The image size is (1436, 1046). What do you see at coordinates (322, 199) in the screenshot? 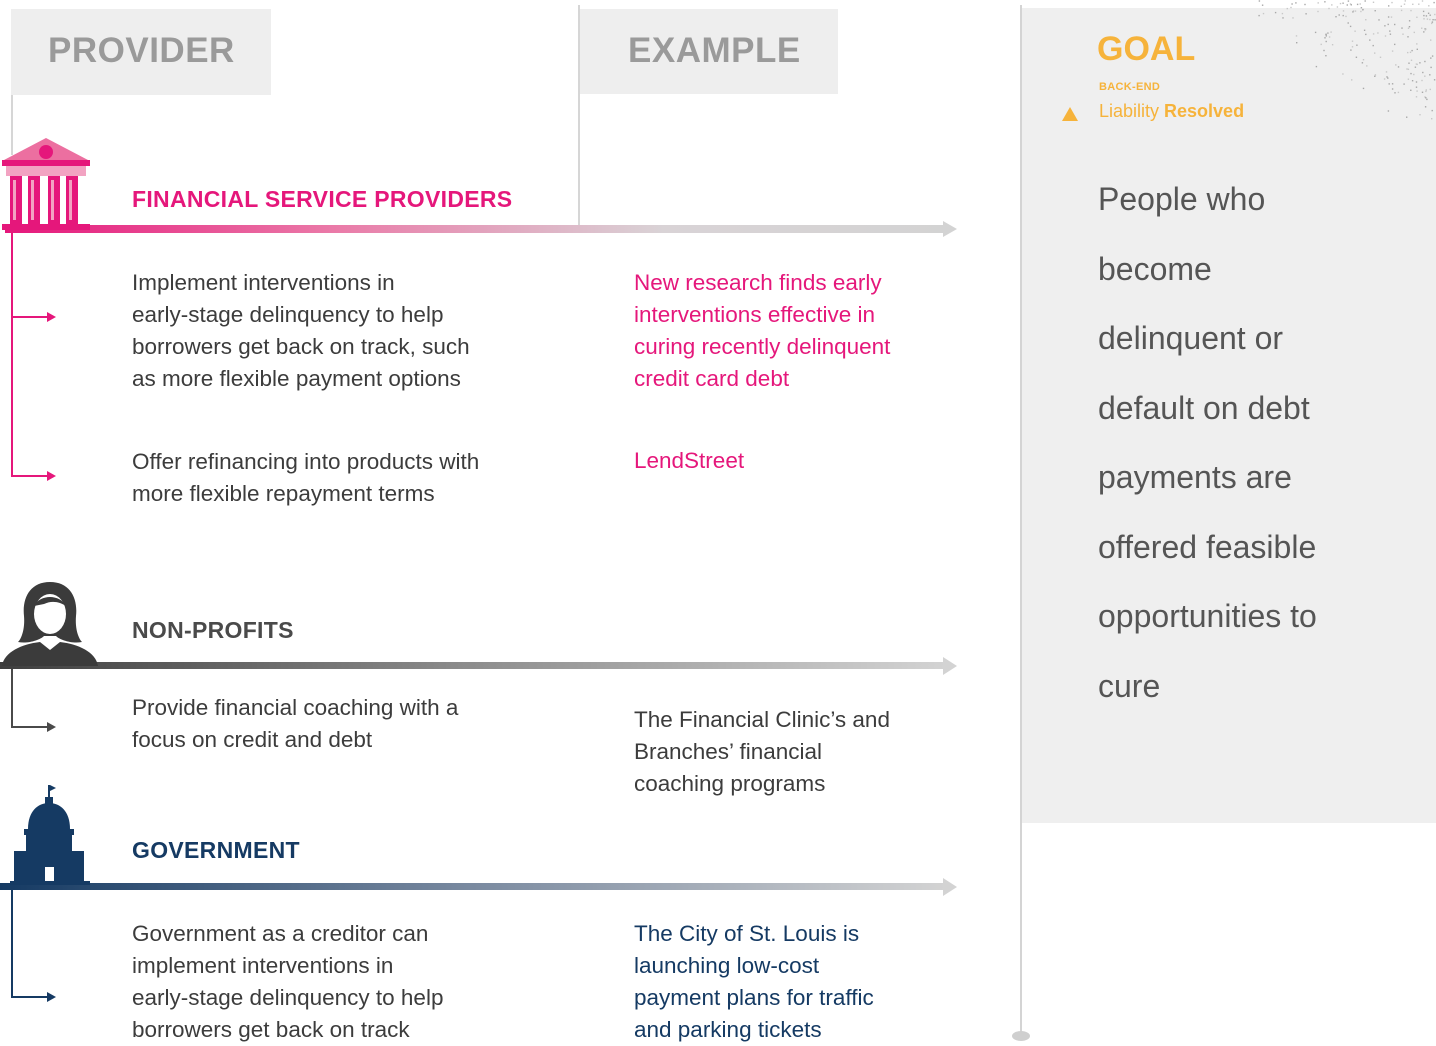
I see `section-title-financial-service-providers: FINANCIAL SERVICE PROVIDERS` at bounding box center [322, 199].